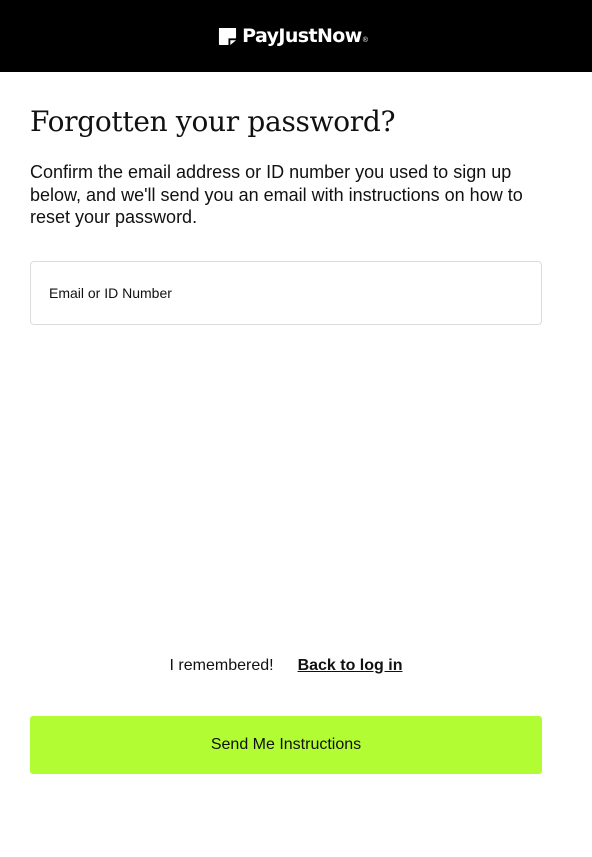 This screenshot has height=857, width=592. Describe the element at coordinates (286, 666) in the screenshot. I see `remembered-row: I remembered! Back to log in` at that location.